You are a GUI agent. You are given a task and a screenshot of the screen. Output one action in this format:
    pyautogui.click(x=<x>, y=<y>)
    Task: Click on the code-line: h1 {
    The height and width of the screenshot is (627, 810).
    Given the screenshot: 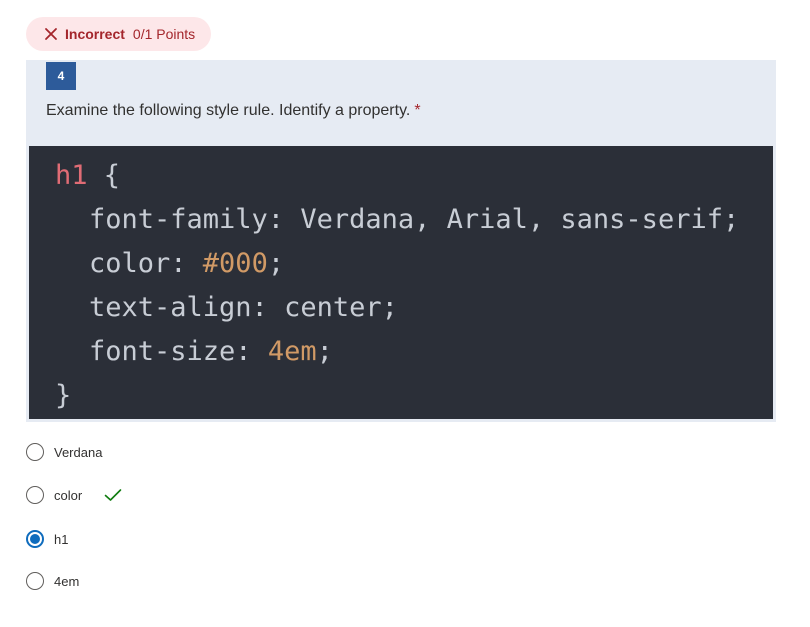 What is the action you would take?
    pyautogui.click(x=87, y=176)
    